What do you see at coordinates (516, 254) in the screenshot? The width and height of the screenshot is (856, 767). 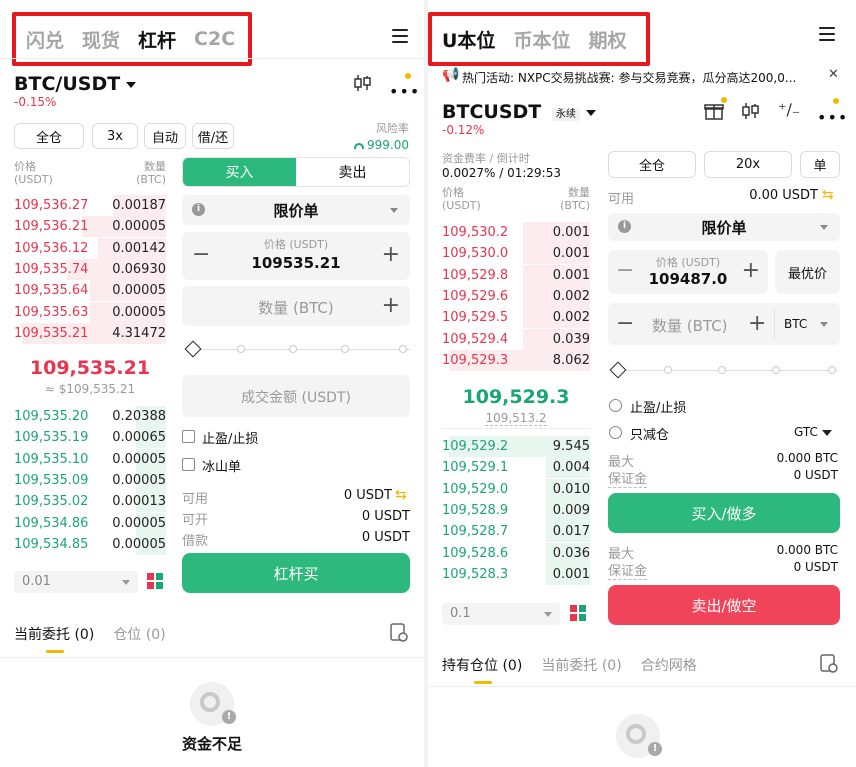 I see `ask-row: 109,530.0 0.001` at bounding box center [516, 254].